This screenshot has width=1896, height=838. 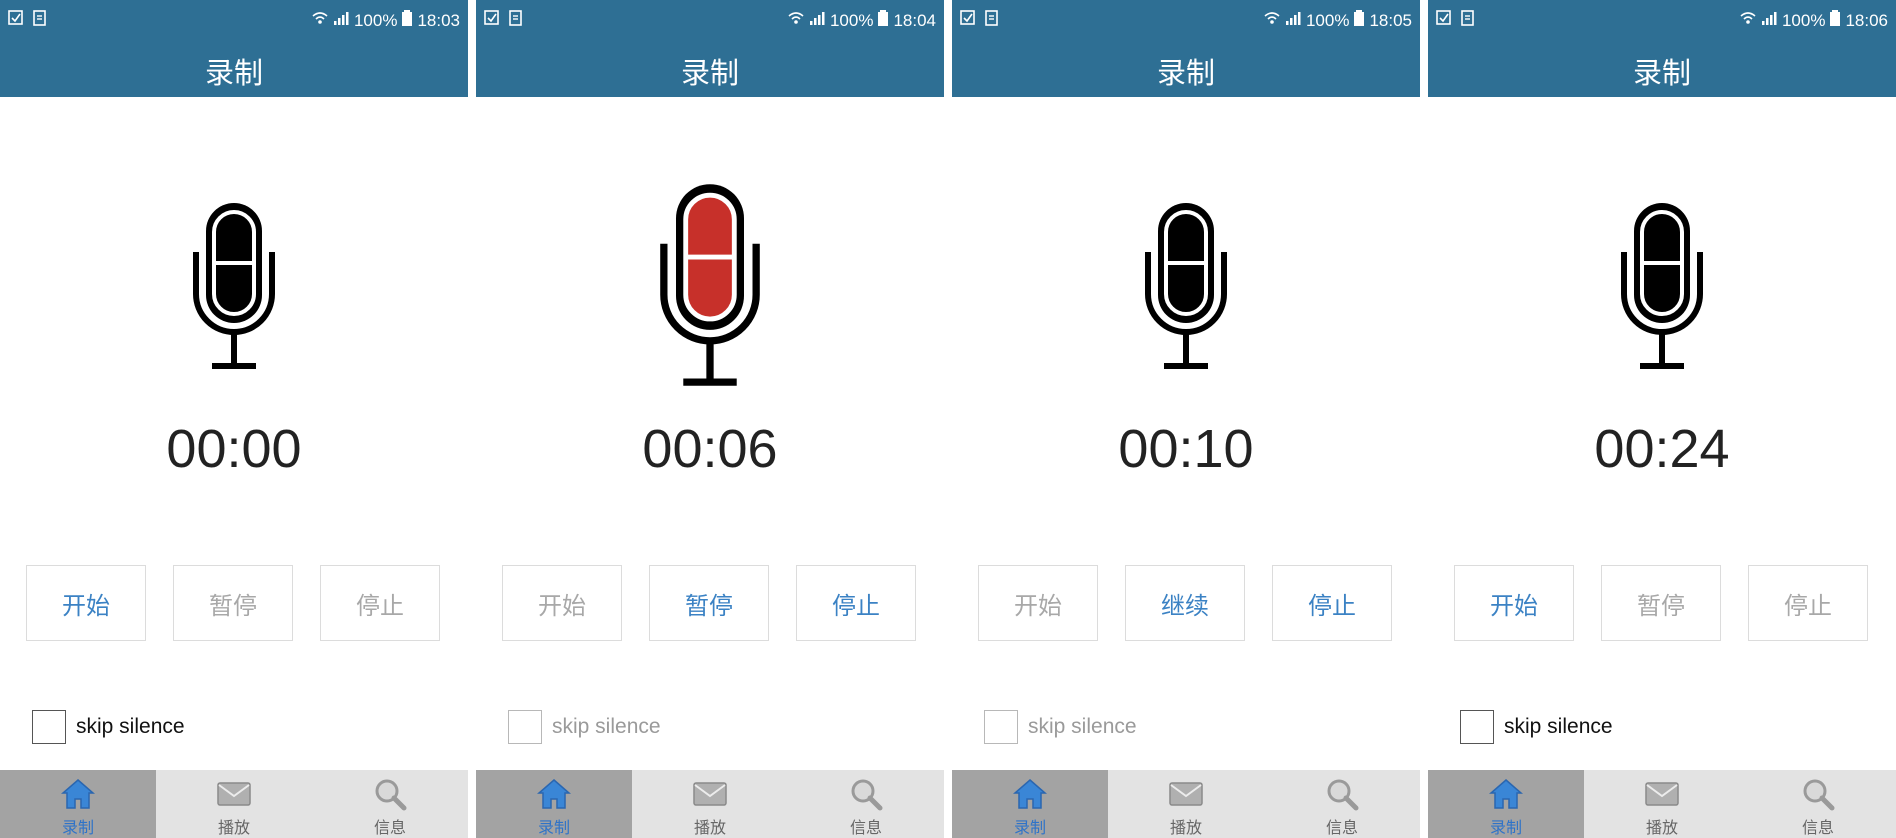 What do you see at coordinates (1390, 20) in the screenshot?
I see `clock: 18:05` at bounding box center [1390, 20].